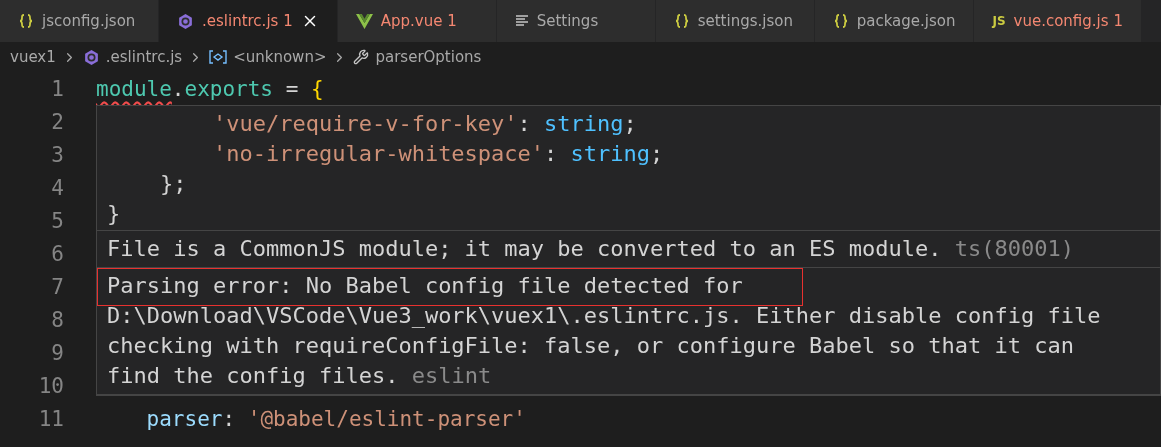  Describe the element at coordinates (89, 21) in the screenshot. I see `tab-label: jsconfig.json` at that location.